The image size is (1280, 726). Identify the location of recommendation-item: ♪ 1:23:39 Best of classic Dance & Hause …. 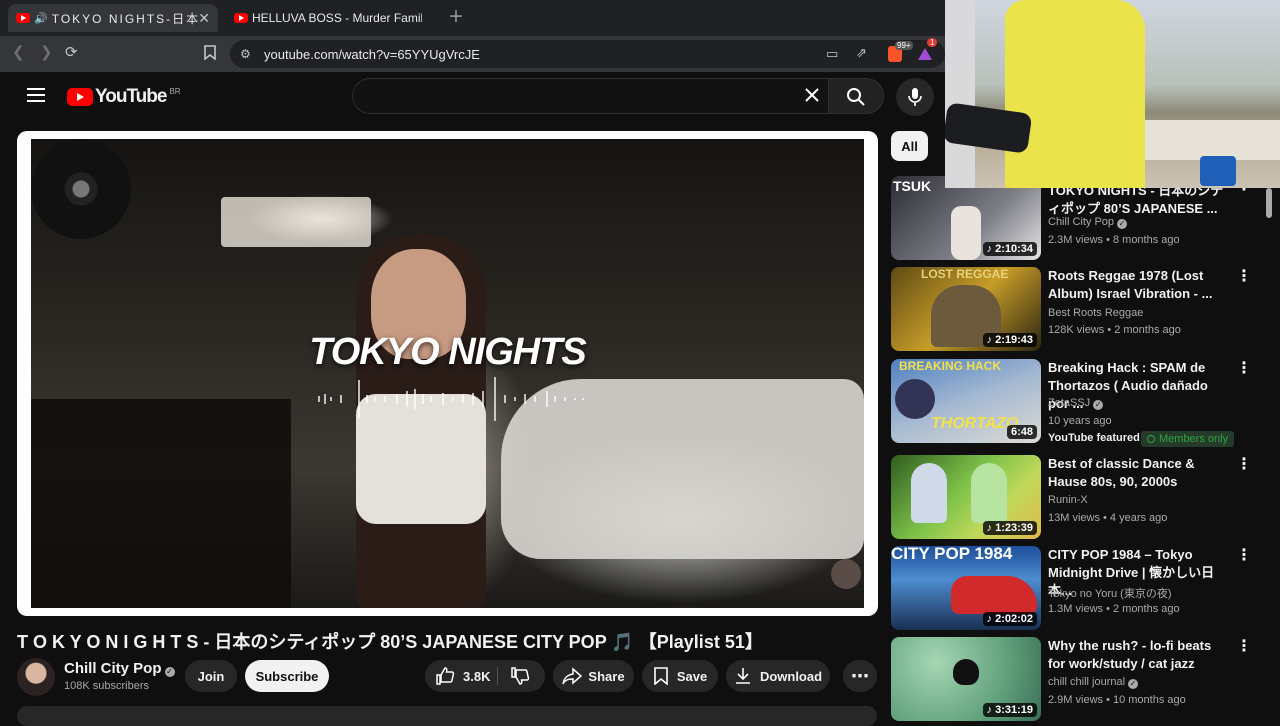
(1085, 498).